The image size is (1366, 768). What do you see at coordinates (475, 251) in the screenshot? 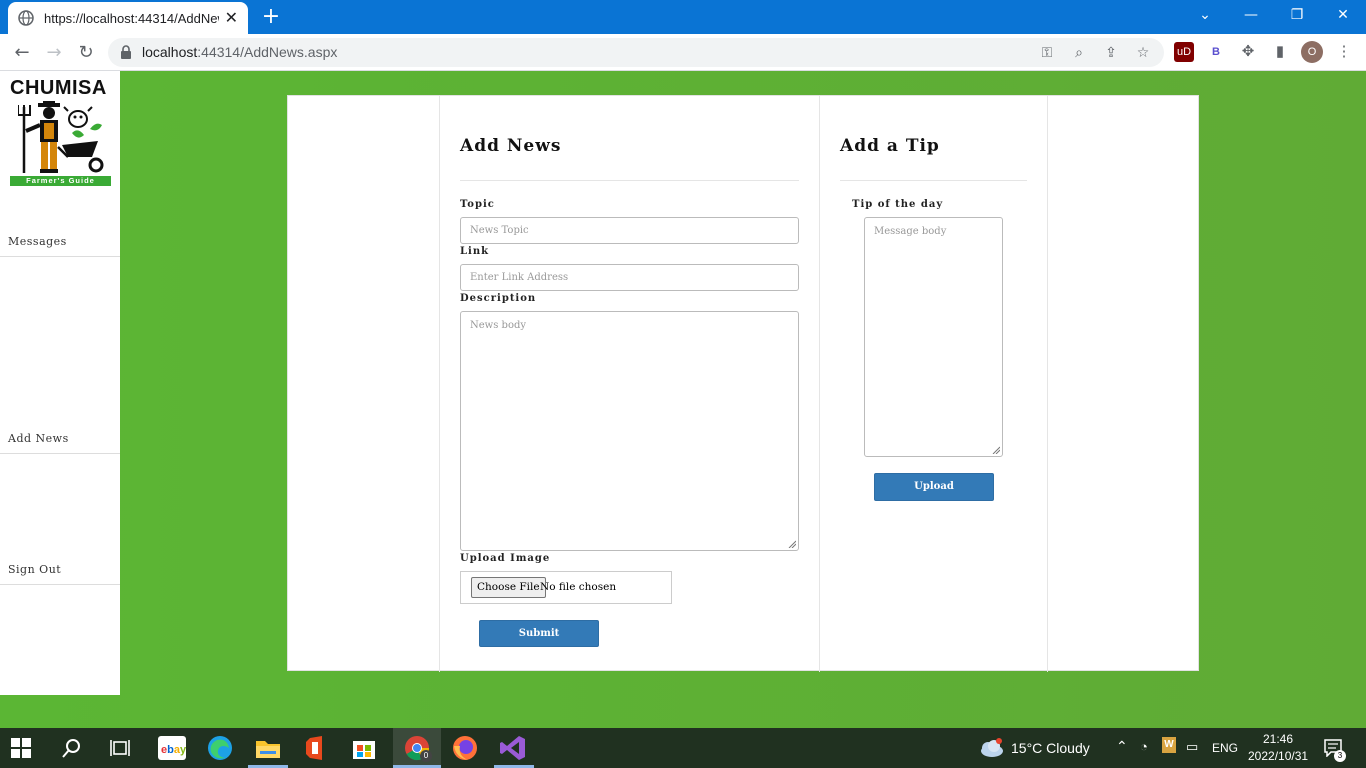
I see `link-label: Link` at bounding box center [475, 251].